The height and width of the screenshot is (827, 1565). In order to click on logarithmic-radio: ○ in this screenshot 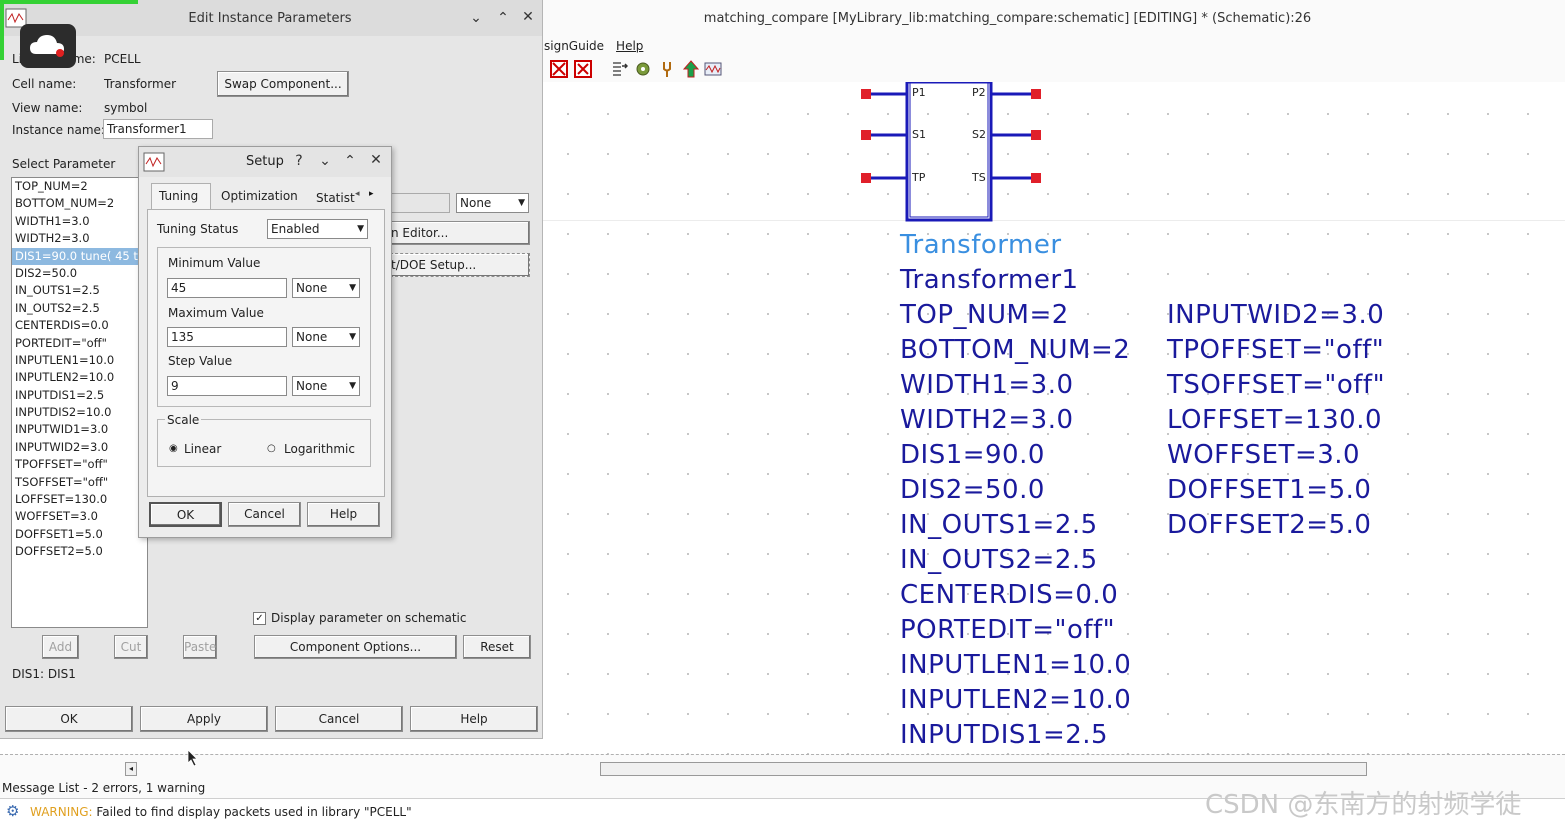, I will do `click(271, 448)`.